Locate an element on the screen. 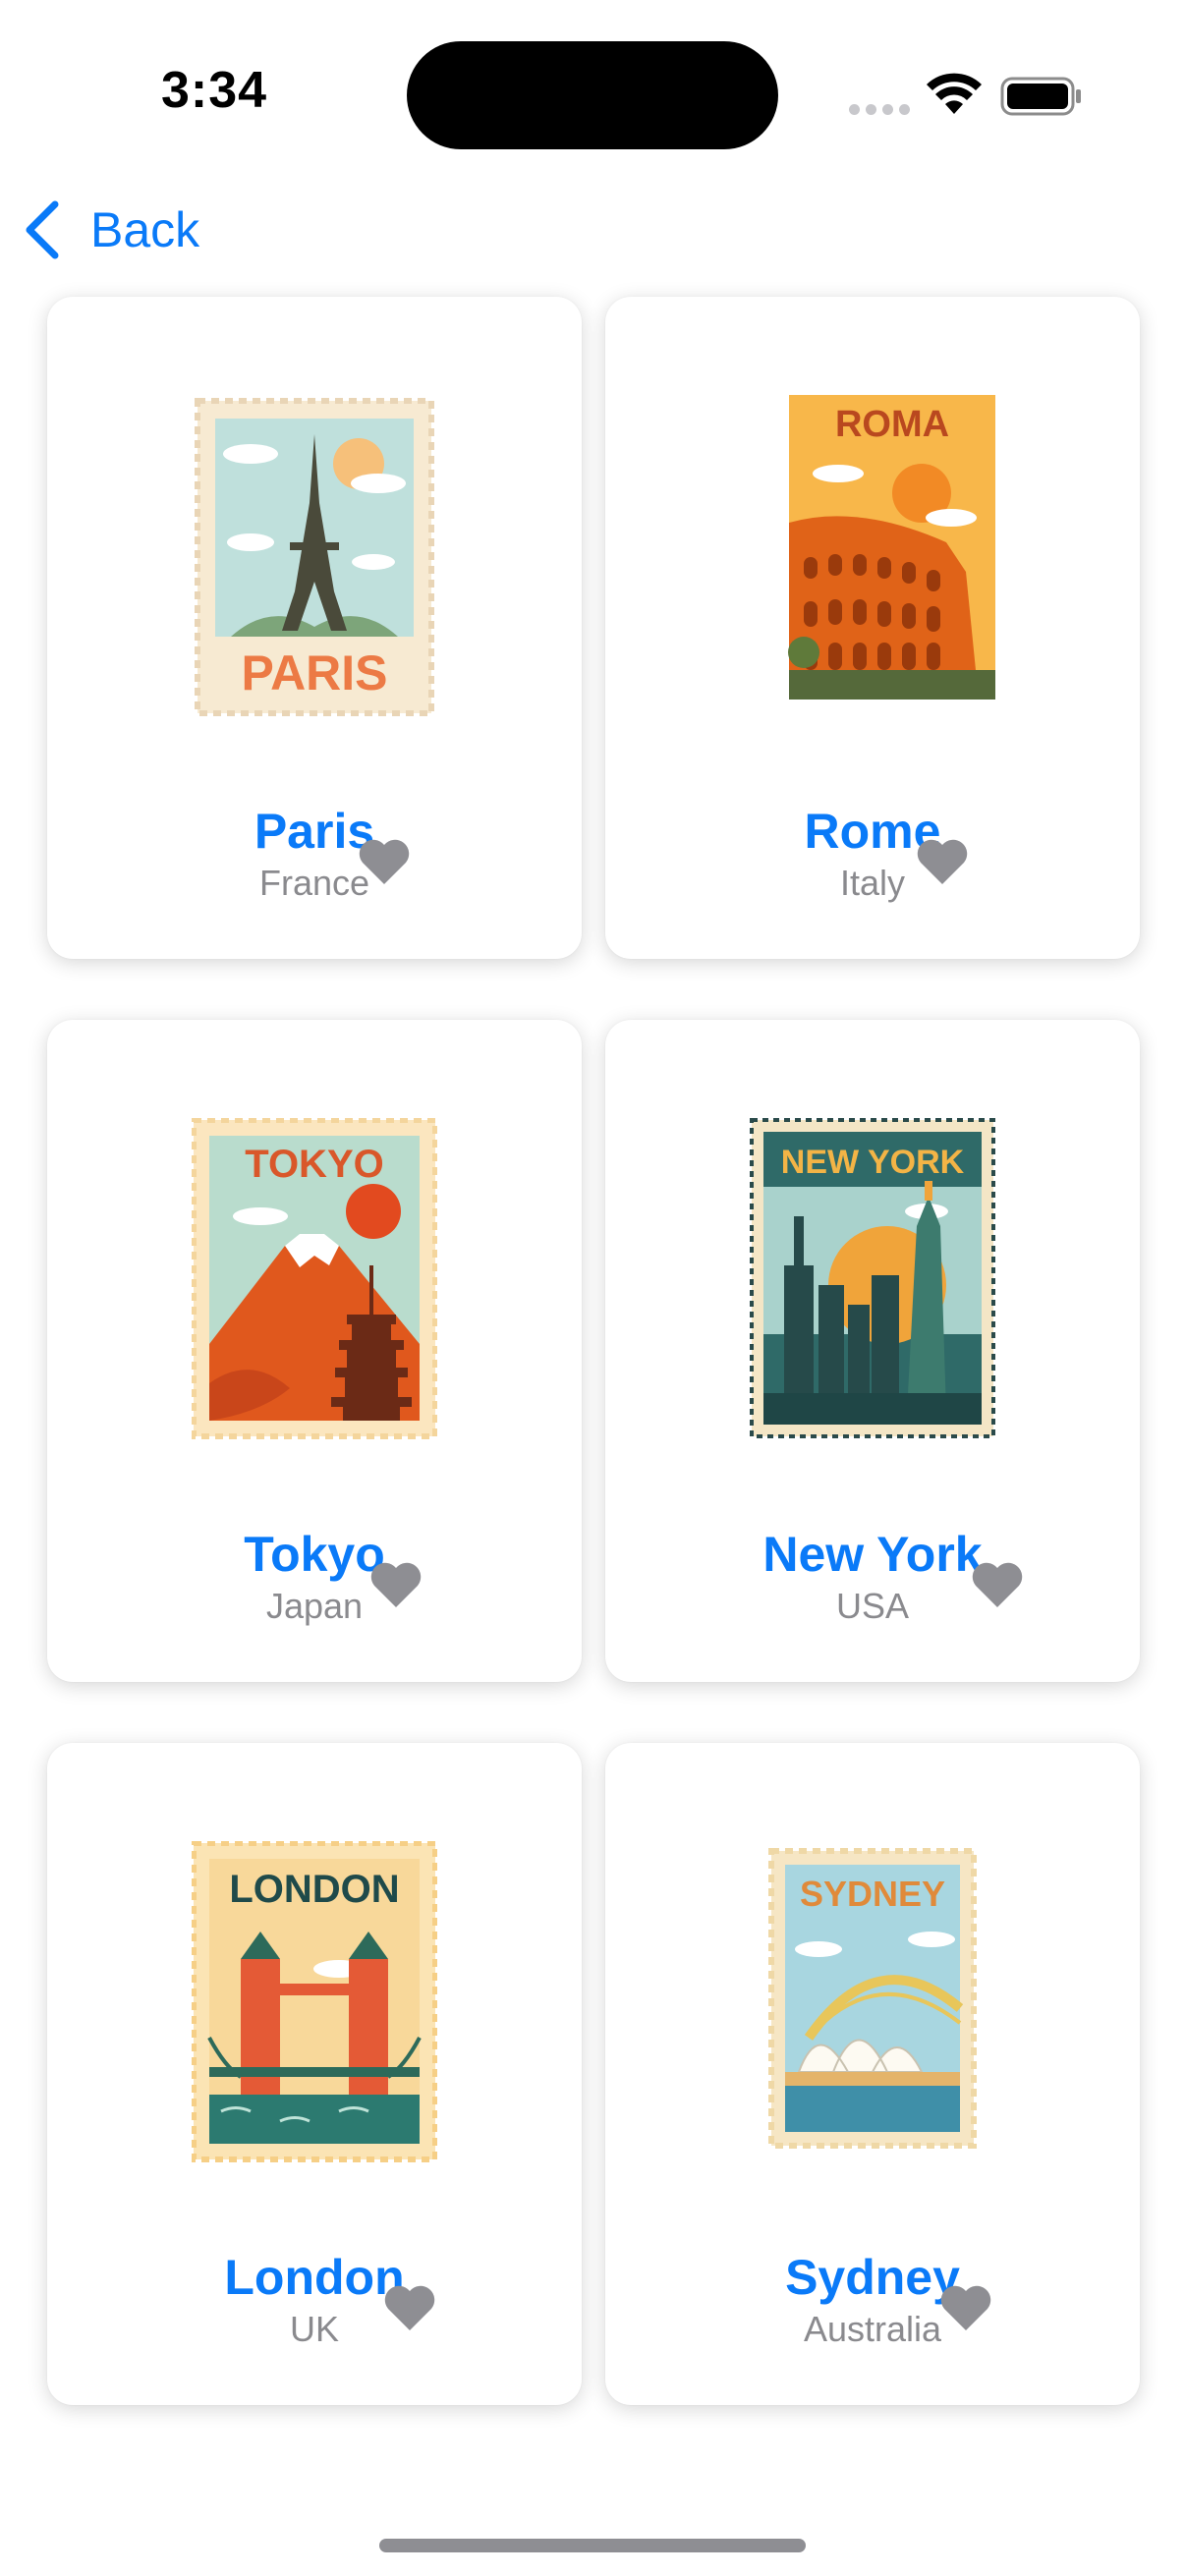 The image size is (1185, 2576). wifi-icon is located at coordinates (955, 93).